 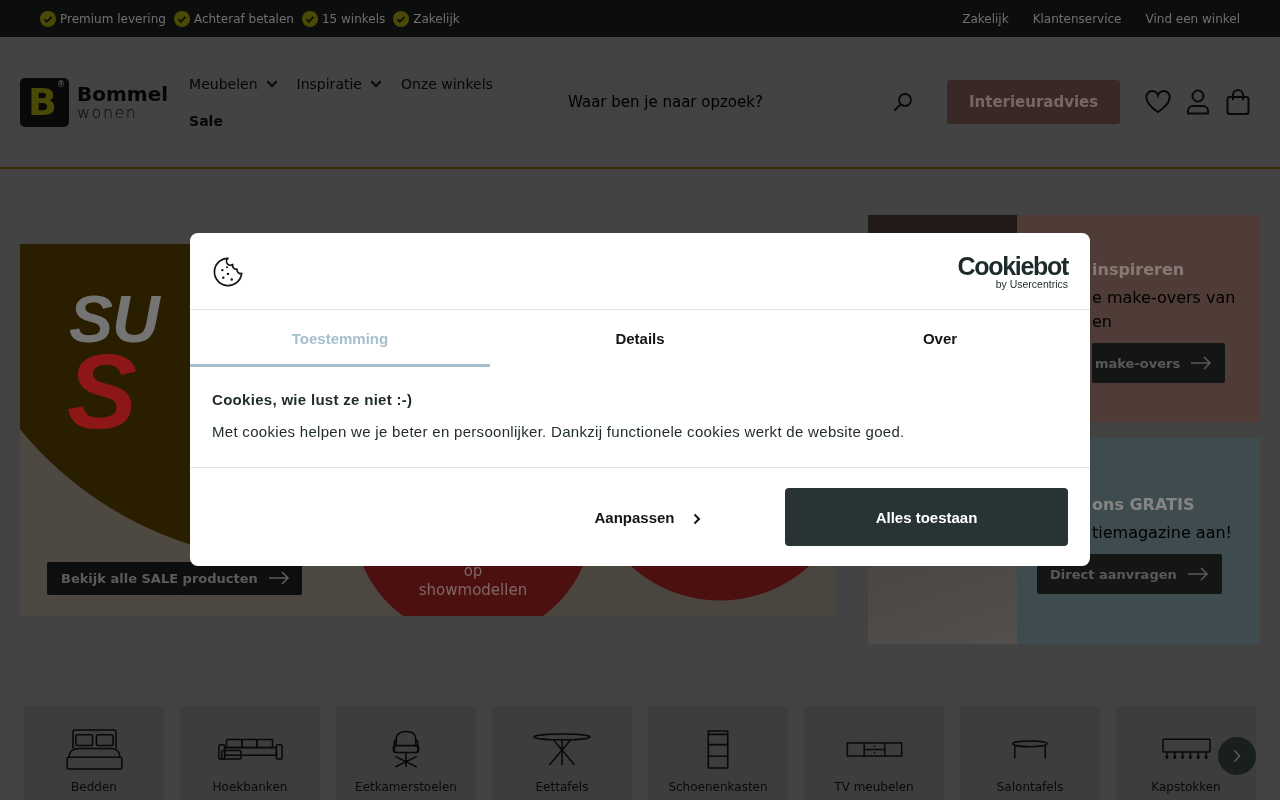 I want to click on sale-products-button: Bekijk alle SALE producten, so click(x=174, y=578).